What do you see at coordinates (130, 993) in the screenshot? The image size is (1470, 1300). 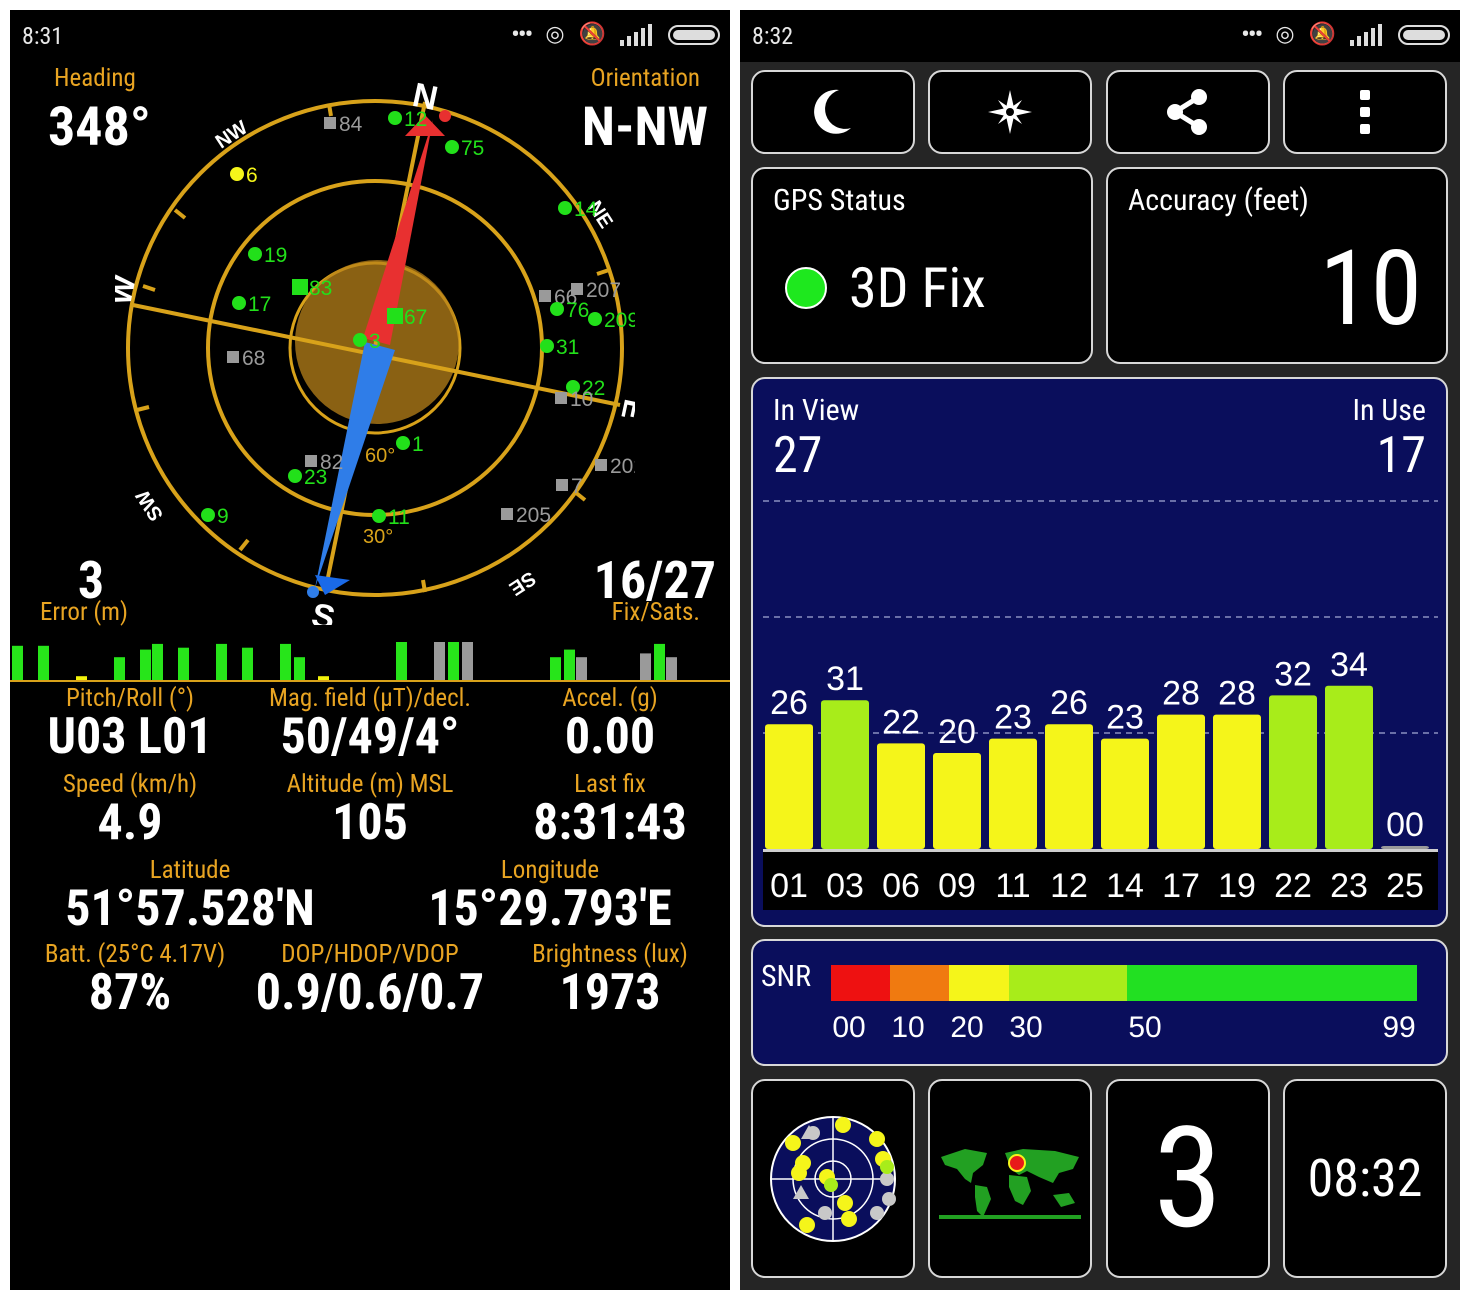 I see `battery-value: 87%` at bounding box center [130, 993].